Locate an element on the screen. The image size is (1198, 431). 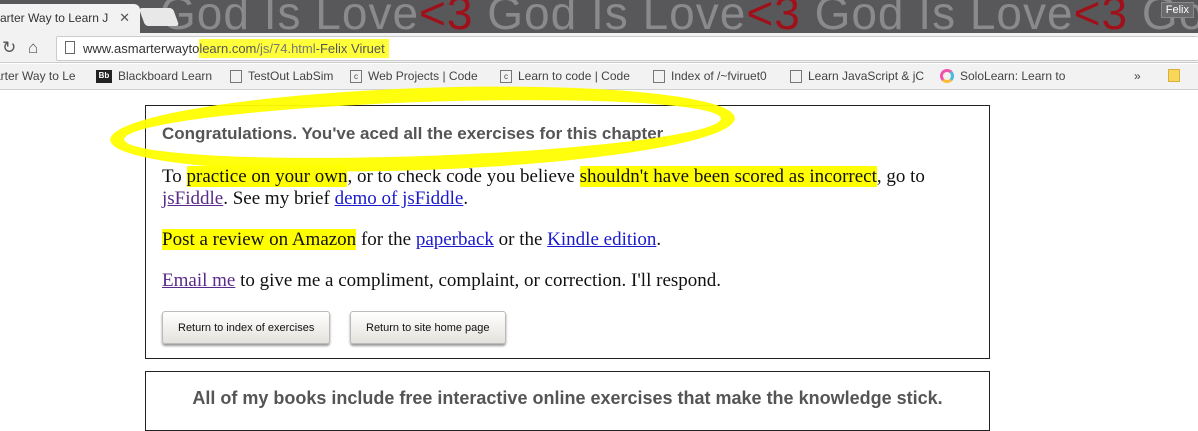
bookmark: Index of /~fviruet0 is located at coordinates (710, 76).